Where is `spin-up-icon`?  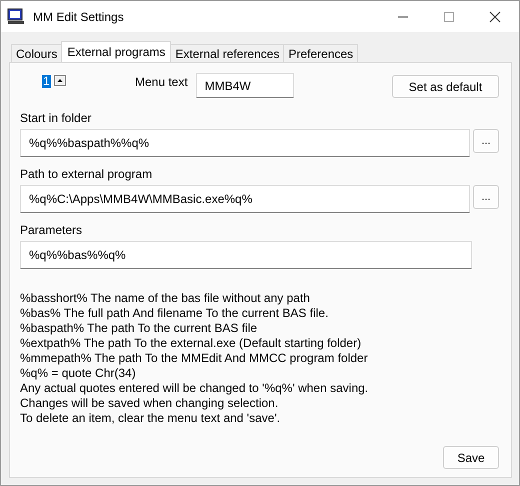
spin-up-icon is located at coordinates (60, 80).